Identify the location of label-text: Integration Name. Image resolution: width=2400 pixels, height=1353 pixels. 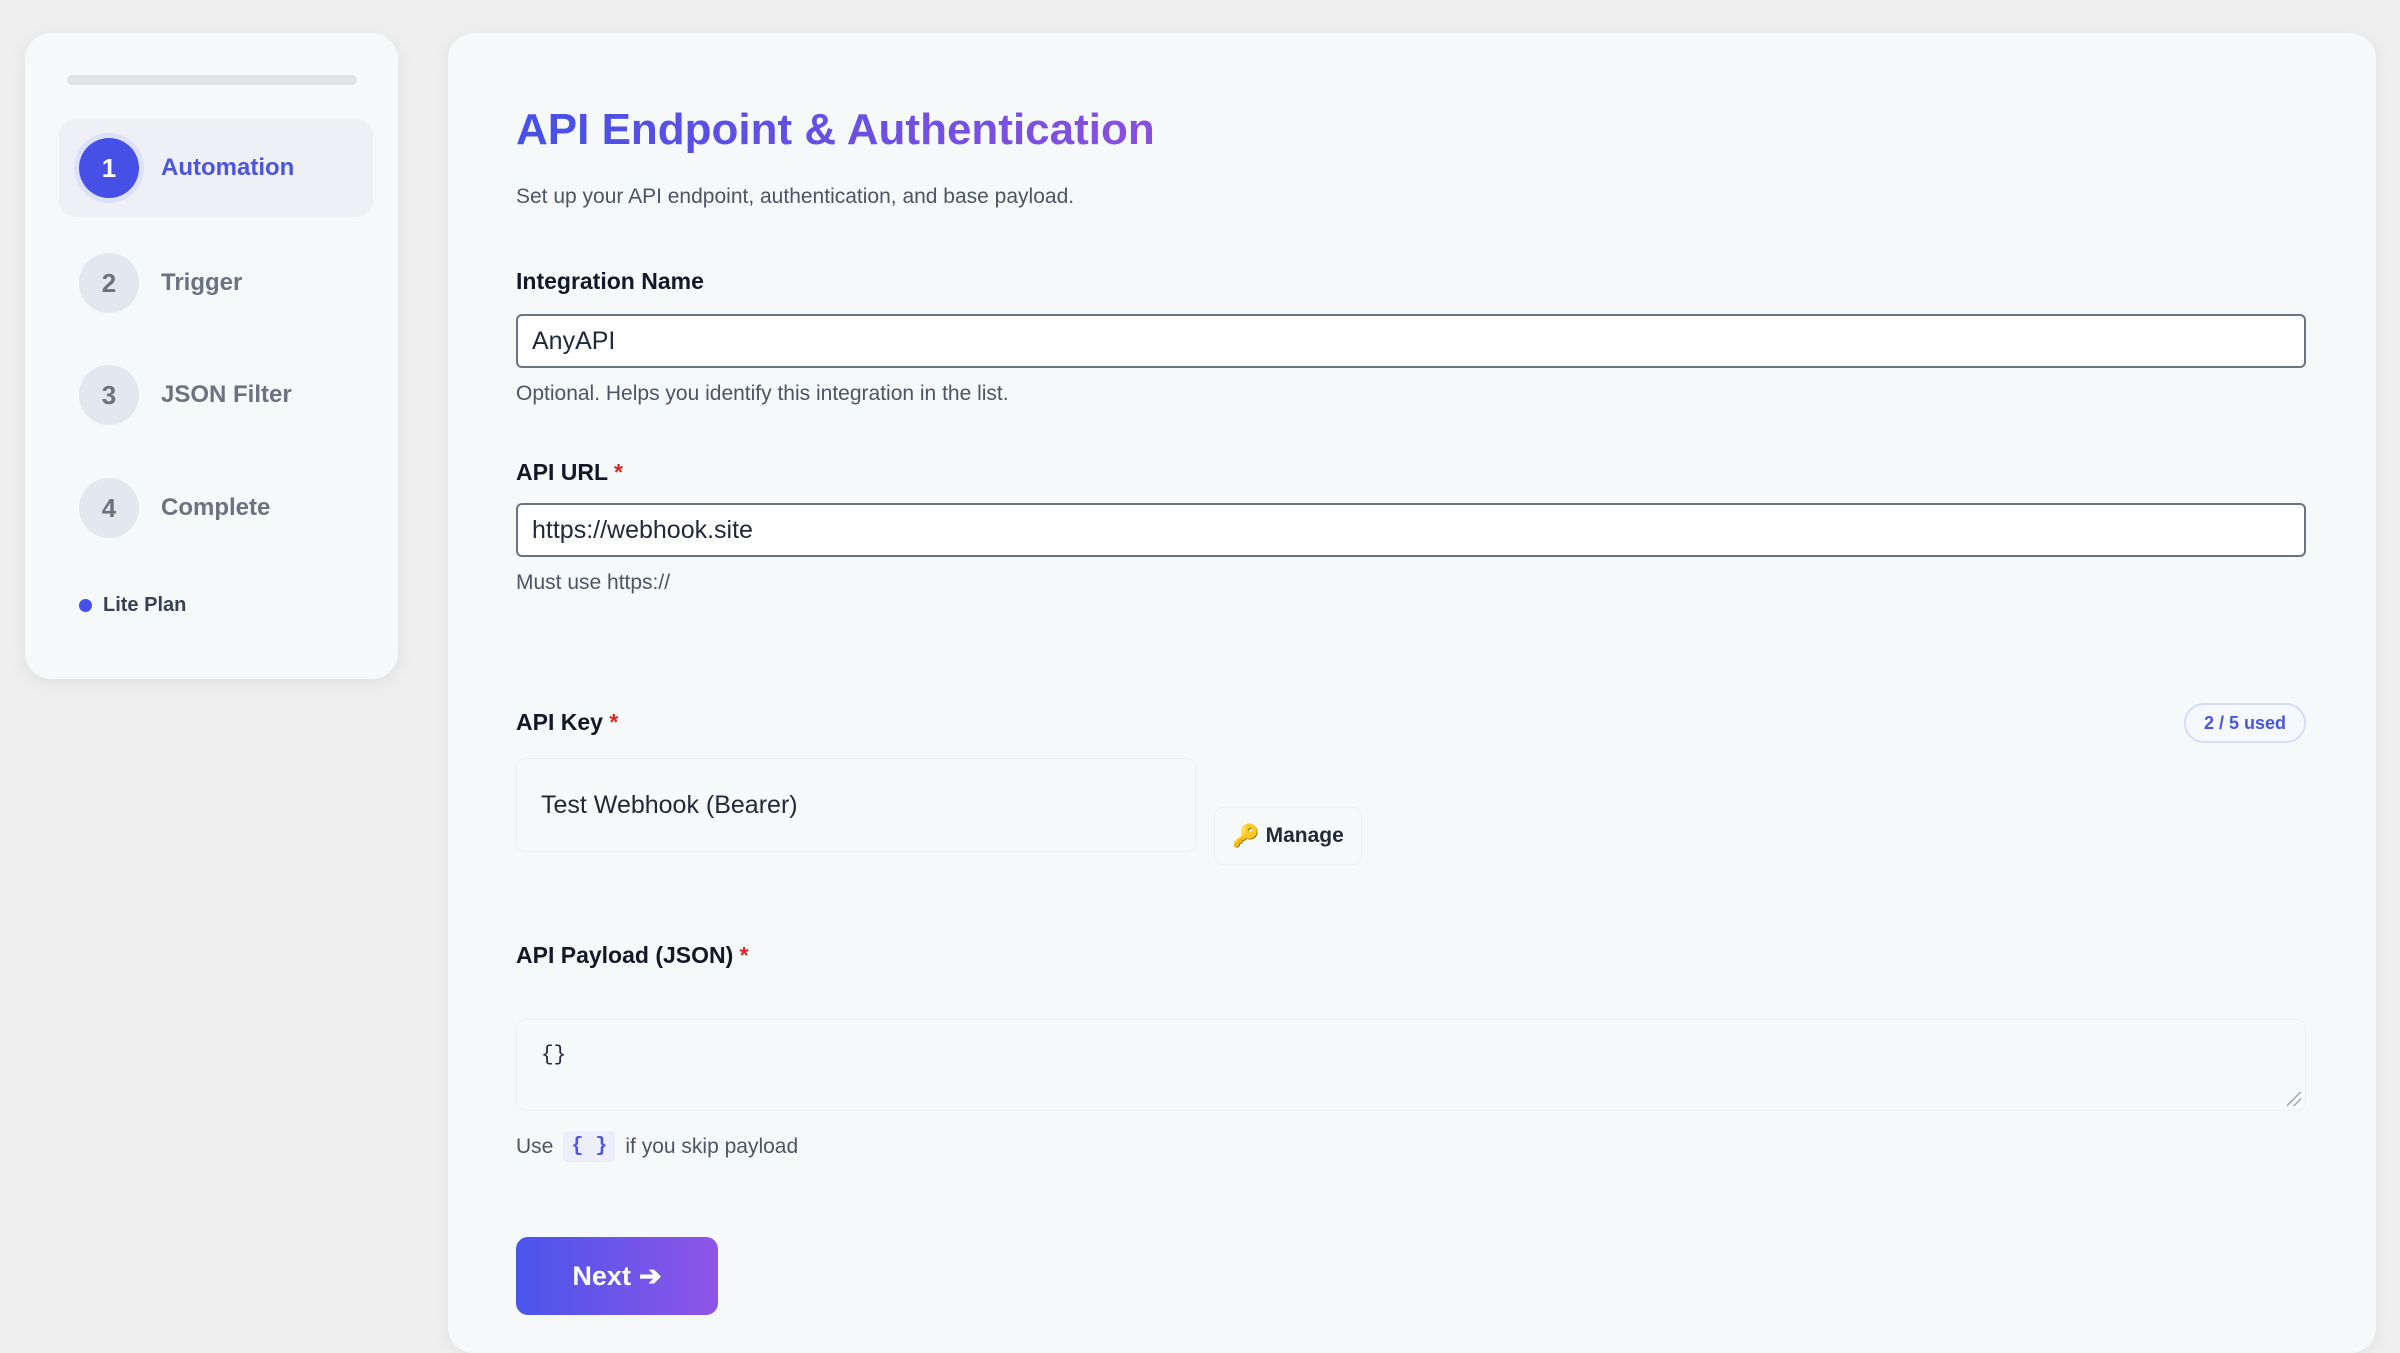
(610, 281).